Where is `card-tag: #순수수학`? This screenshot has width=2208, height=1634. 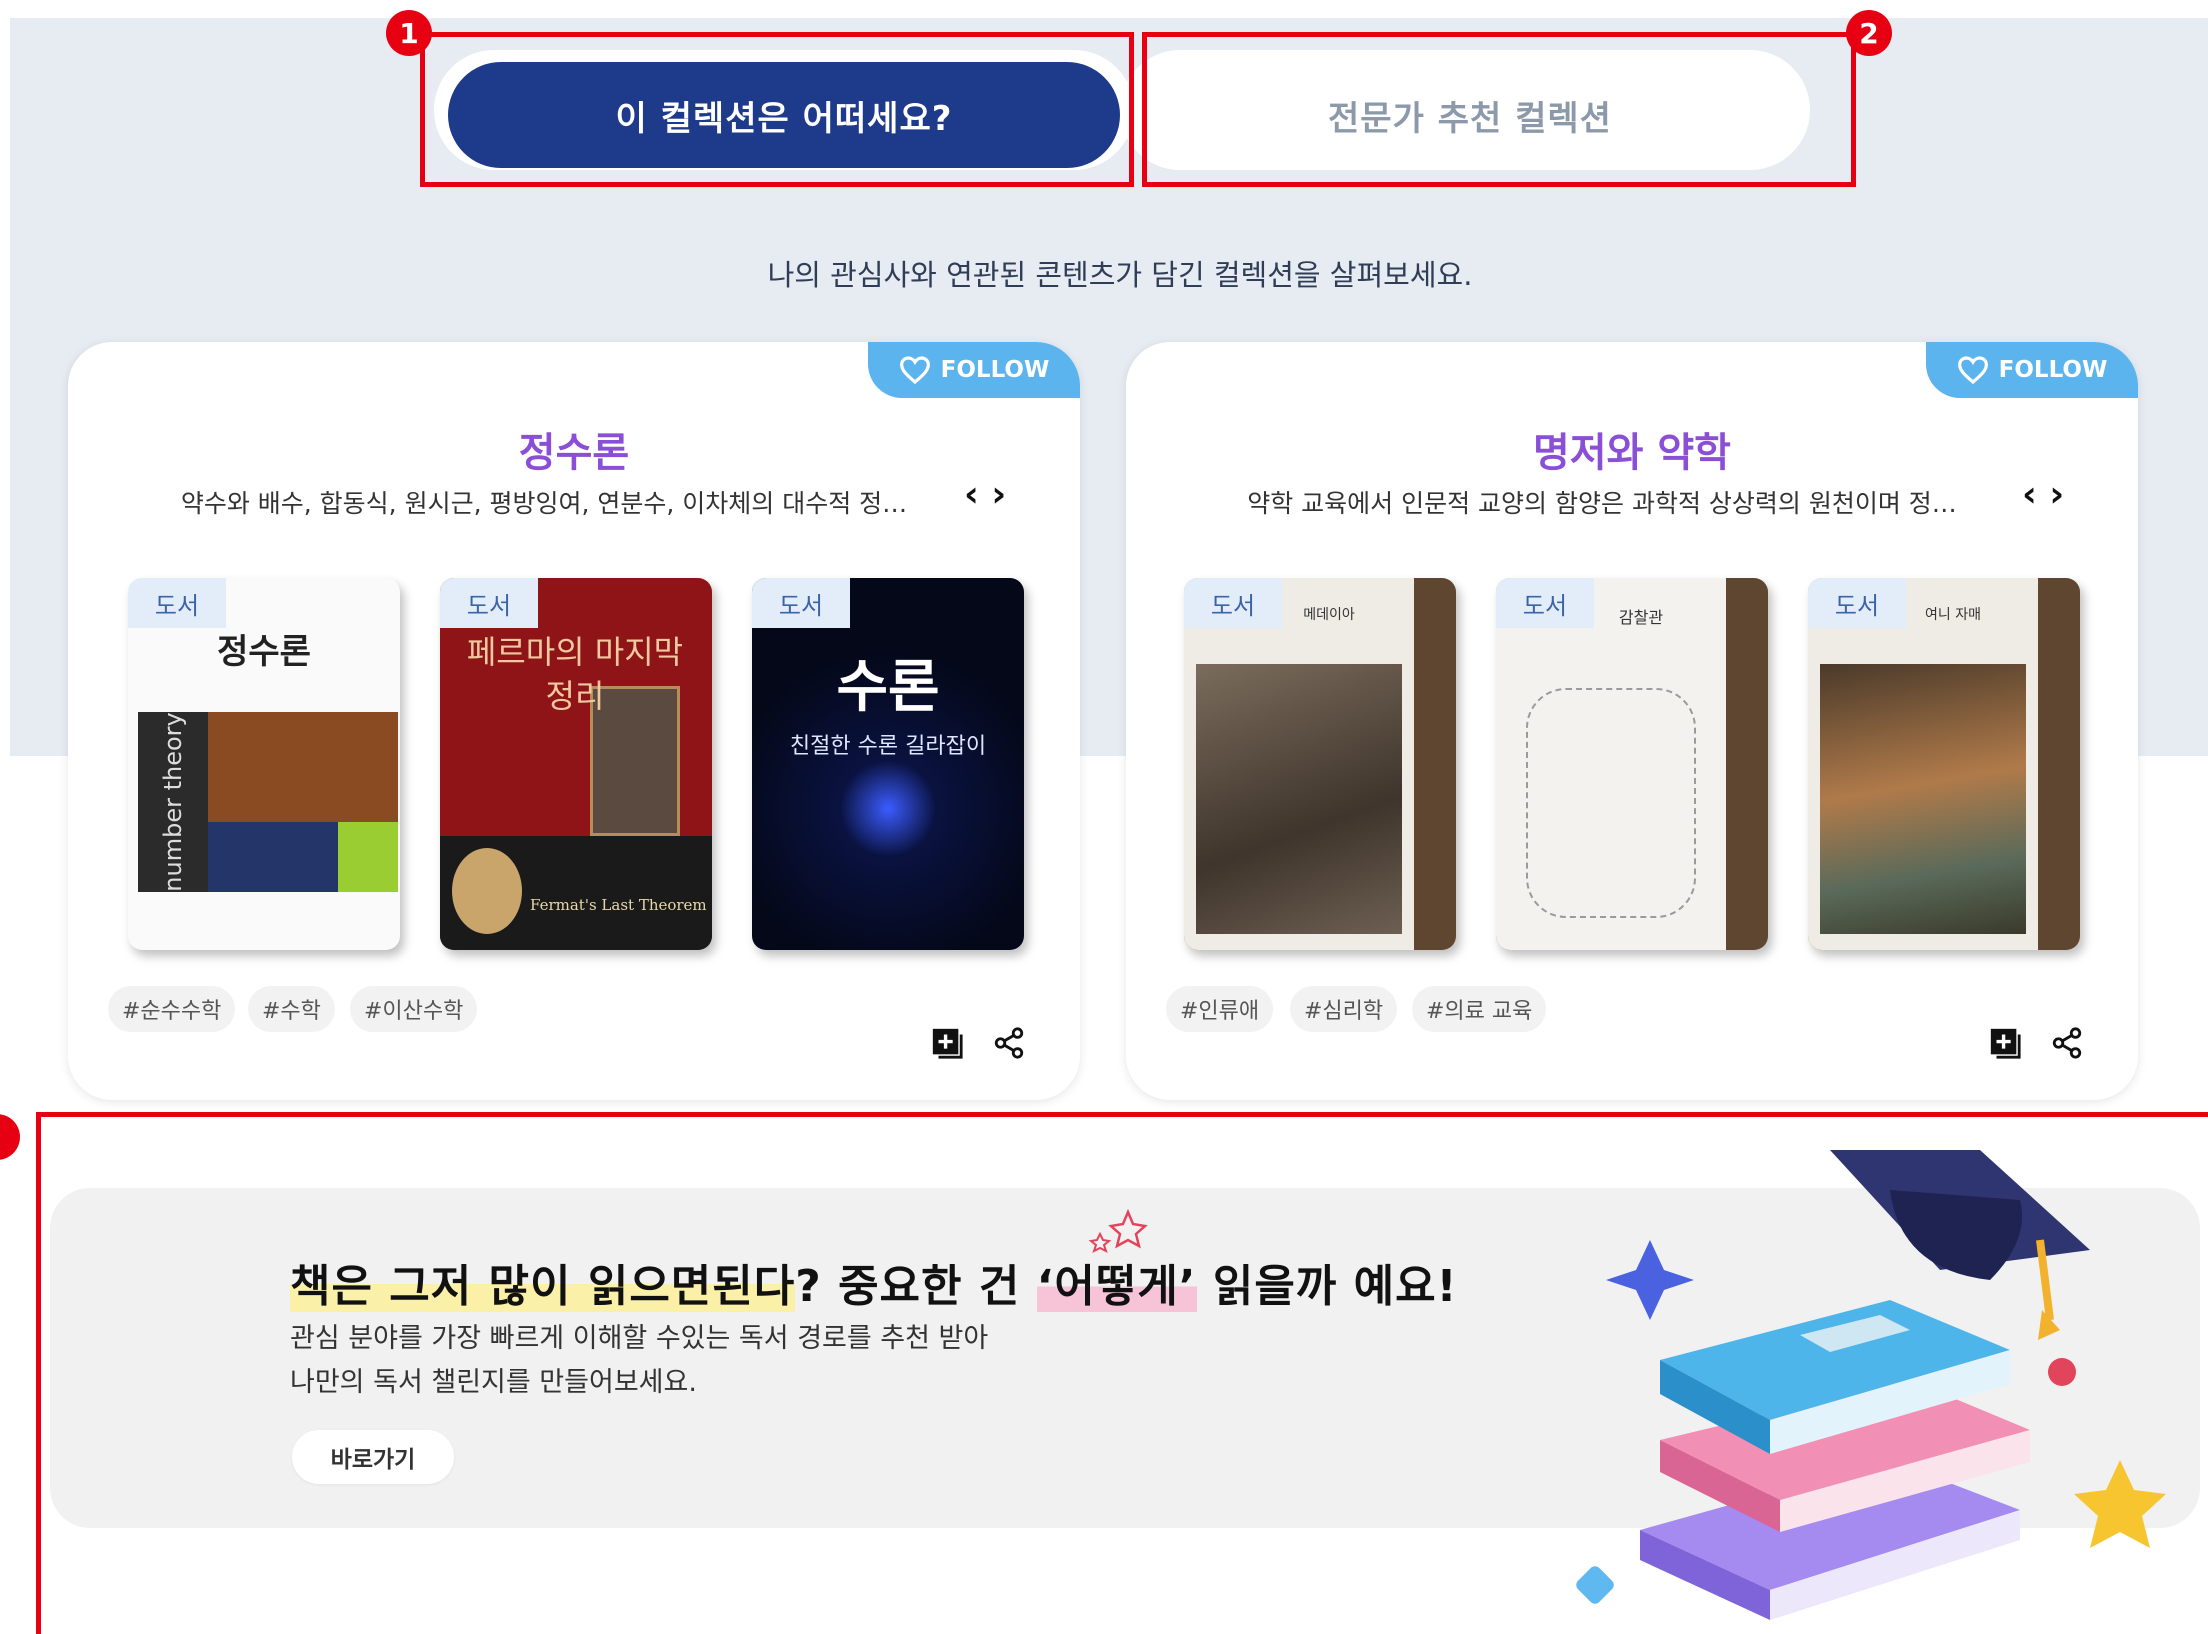
card-tag: #순수수학 is located at coordinates (172, 1009).